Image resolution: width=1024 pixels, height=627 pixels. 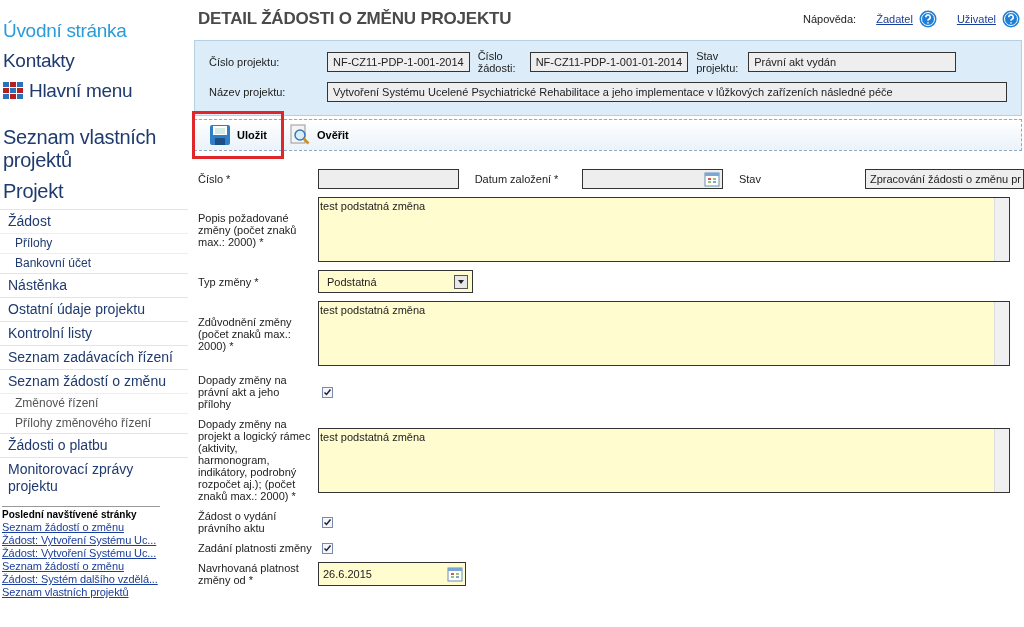 I want to click on caret-icon, so click(x=461, y=281).